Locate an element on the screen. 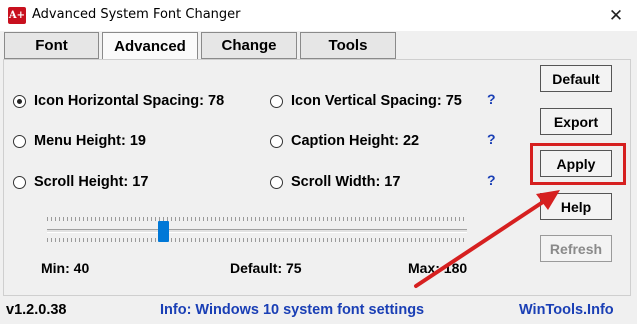 This screenshot has height=324, width=637. option-menu-height: Menu Height: 19 is located at coordinates (79, 141).